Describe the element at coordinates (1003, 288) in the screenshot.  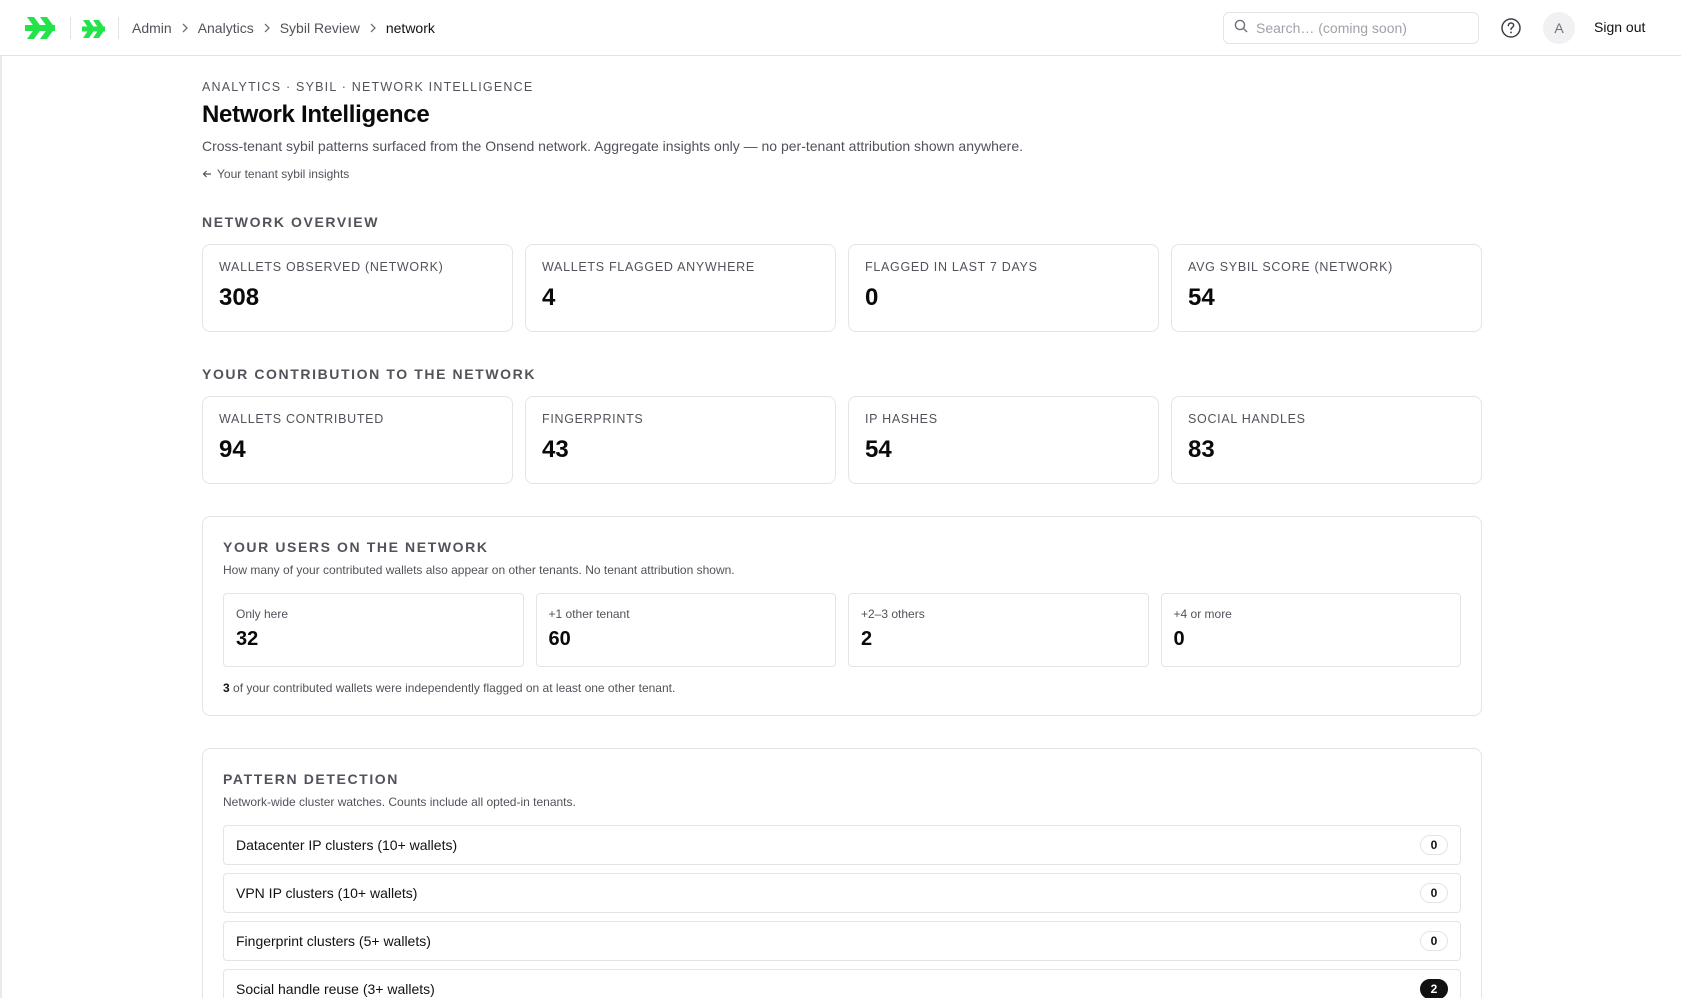
I see `stat-card-flagged-7-days: FLAGGED IN LAST 7 DAYS 0` at that location.